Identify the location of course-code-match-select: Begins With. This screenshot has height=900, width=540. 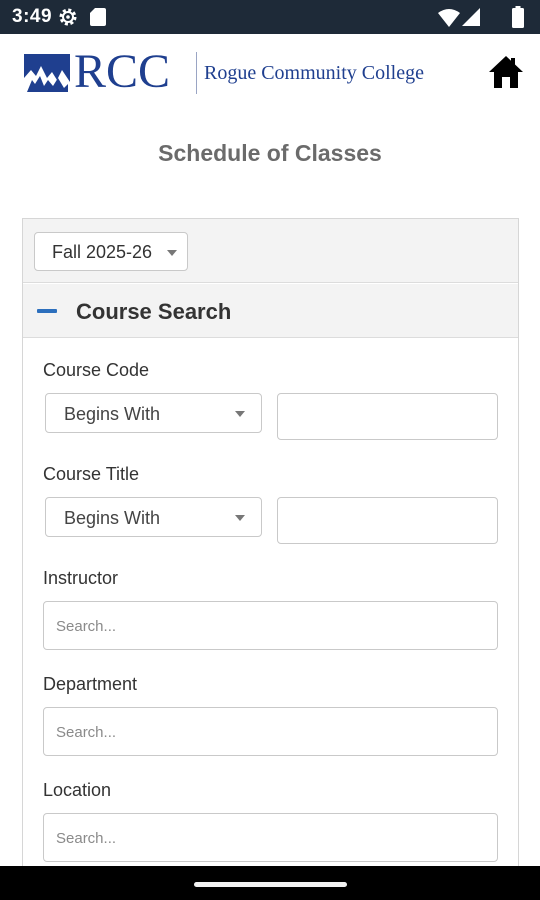
(153, 413).